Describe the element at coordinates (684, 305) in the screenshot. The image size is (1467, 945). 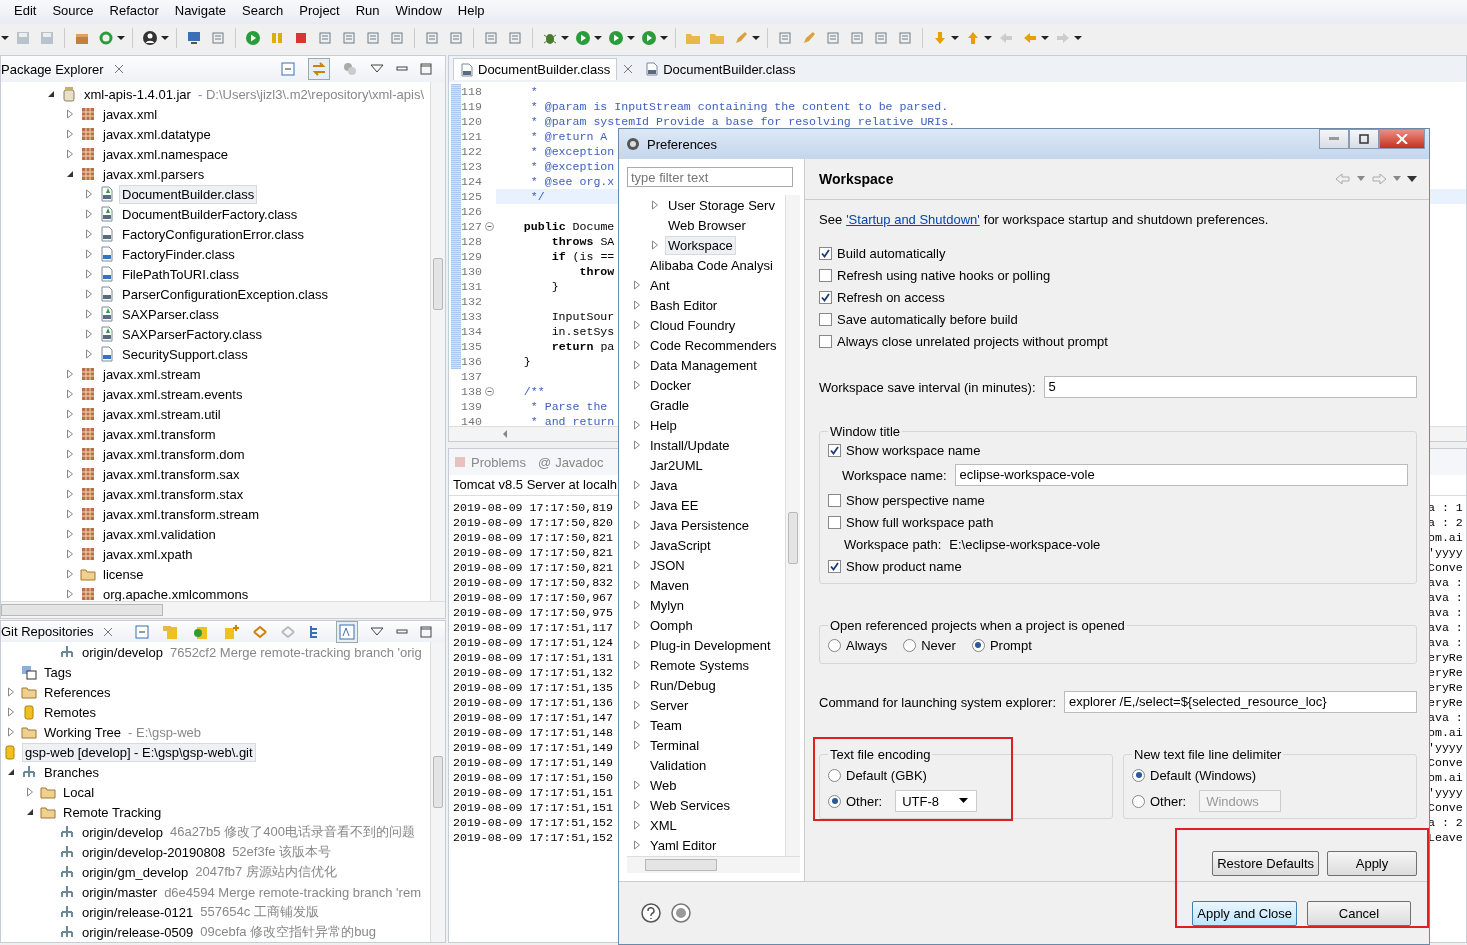
I see `tree-item: Bash Editor` at that location.